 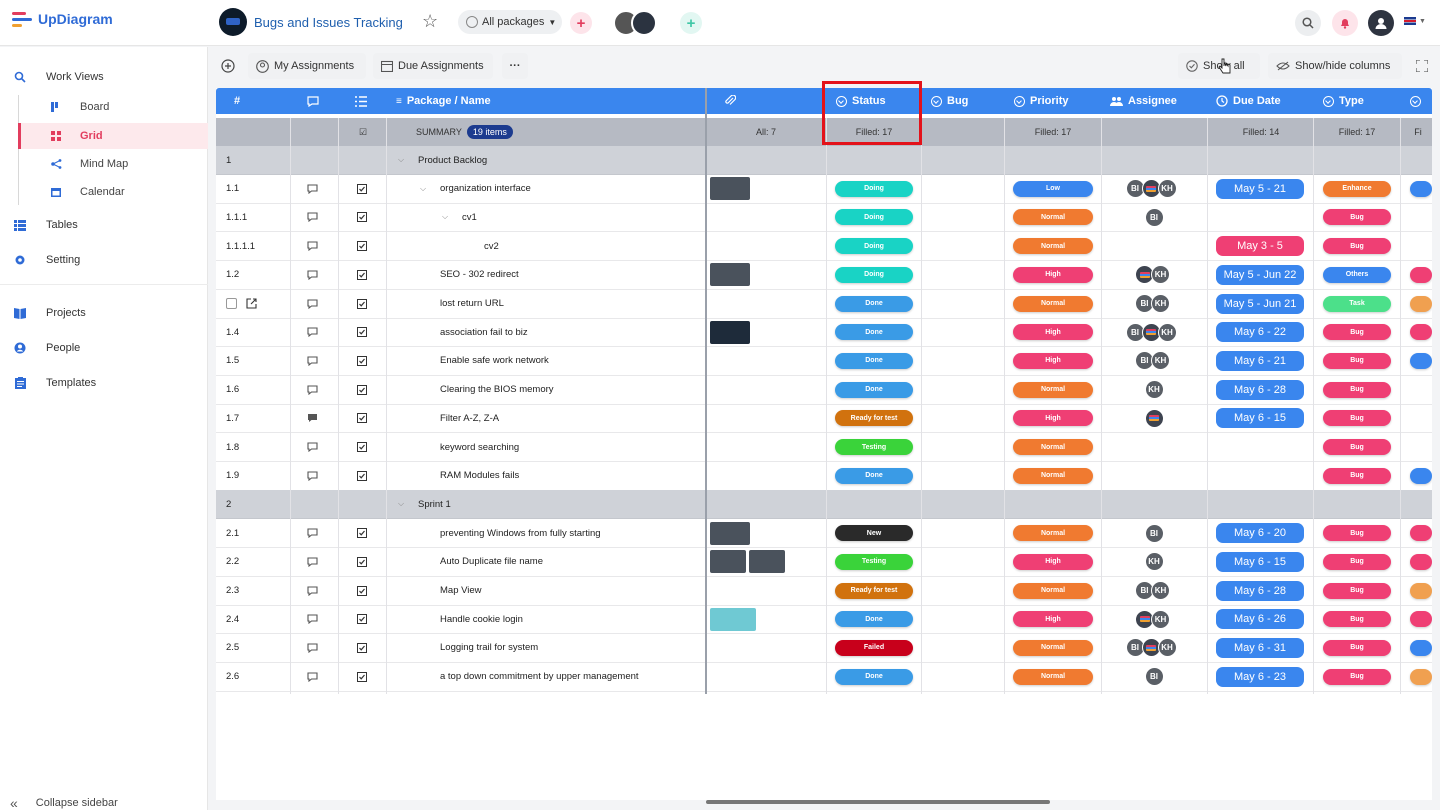 What do you see at coordinates (510, 22) in the screenshot?
I see `package-select: All packages ▼` at bounding box center [510, 22].